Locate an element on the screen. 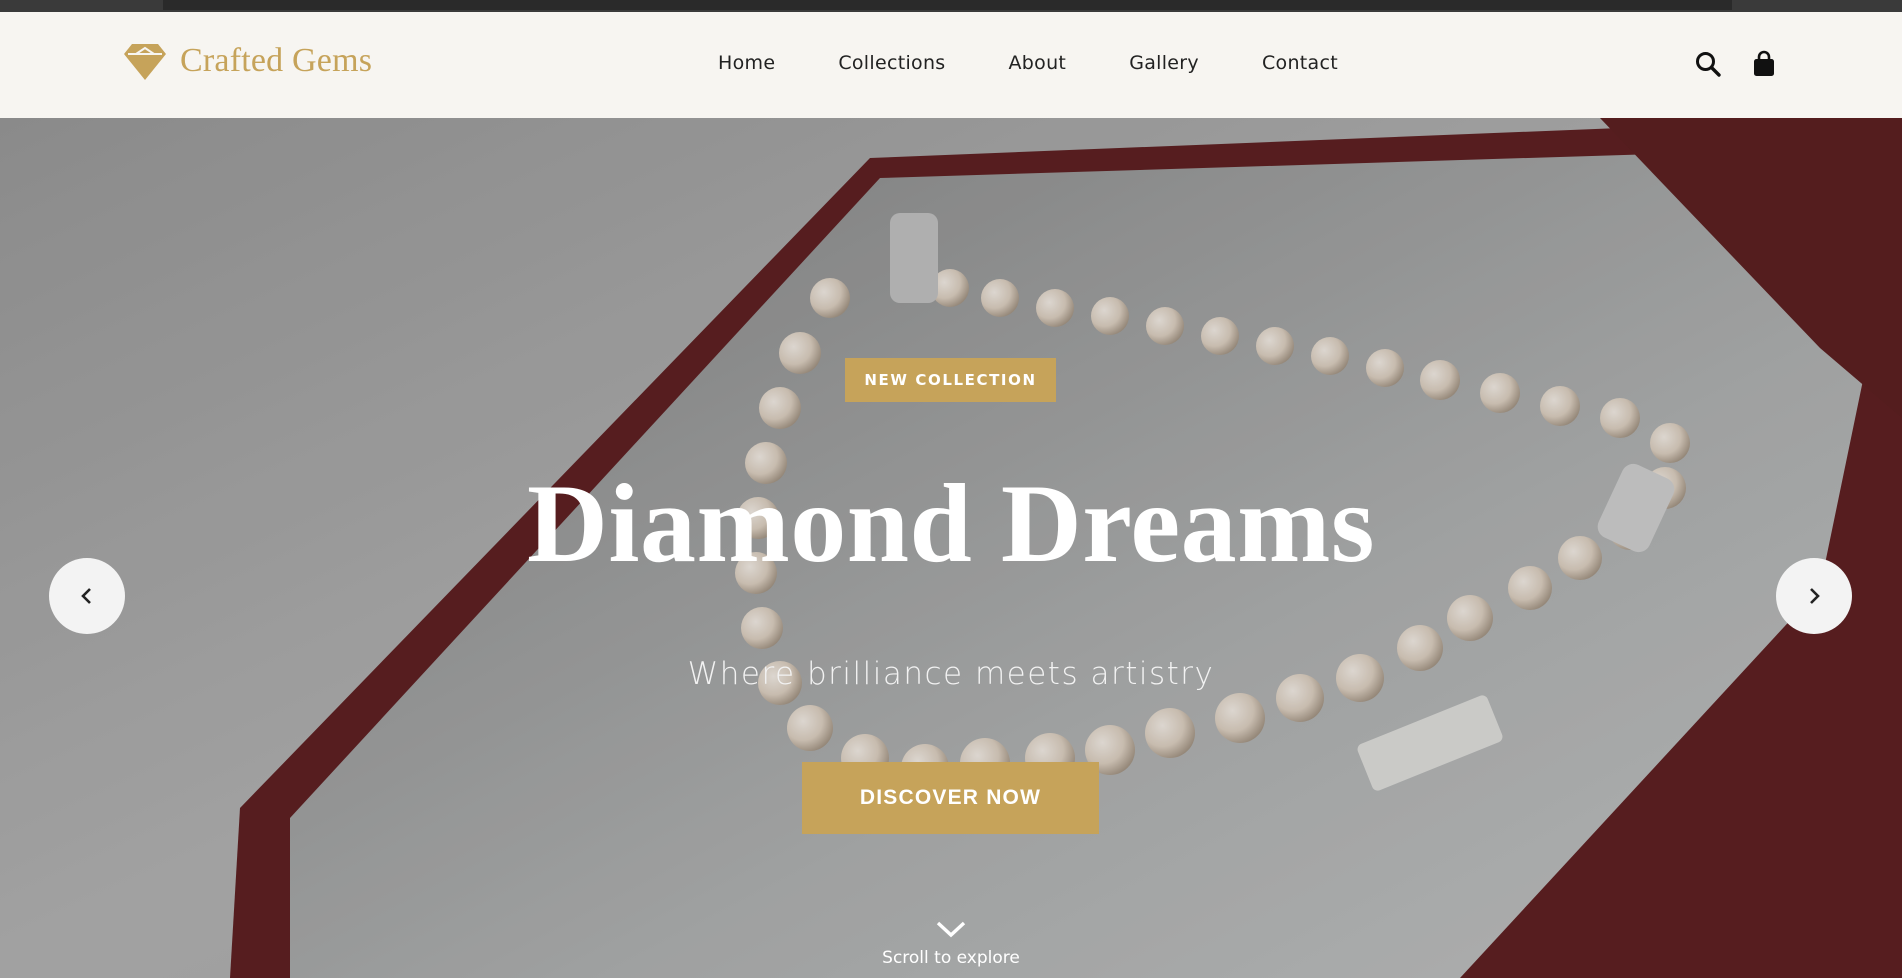 The width and height of the screenshot is (1902, 978). nav-contact: Contact is located at coordinates (1300, 63).